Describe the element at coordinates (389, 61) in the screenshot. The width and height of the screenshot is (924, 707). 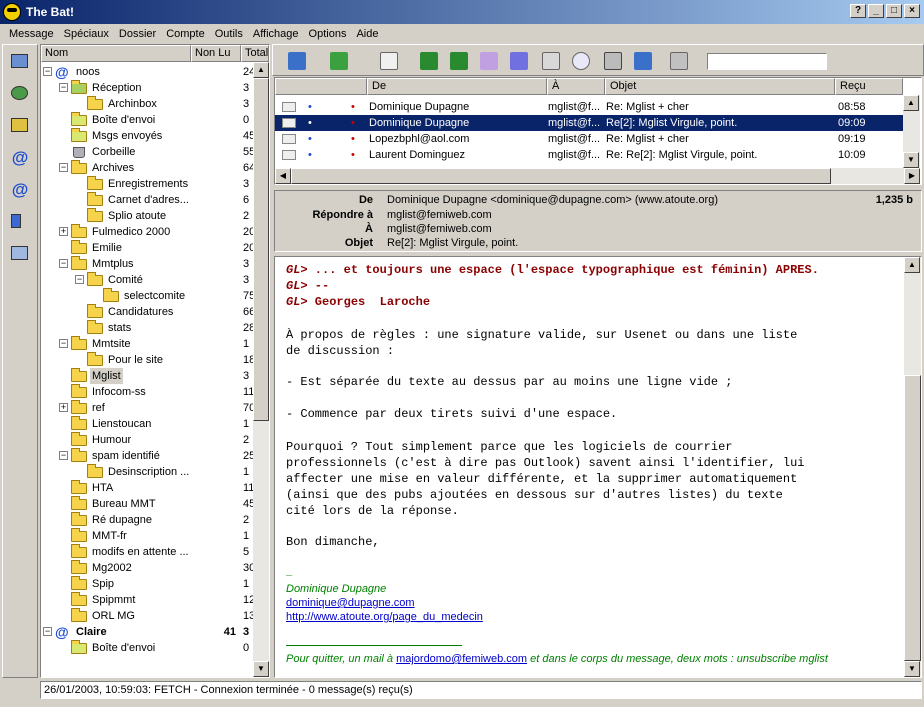
I see `new-message-icon` at that location.